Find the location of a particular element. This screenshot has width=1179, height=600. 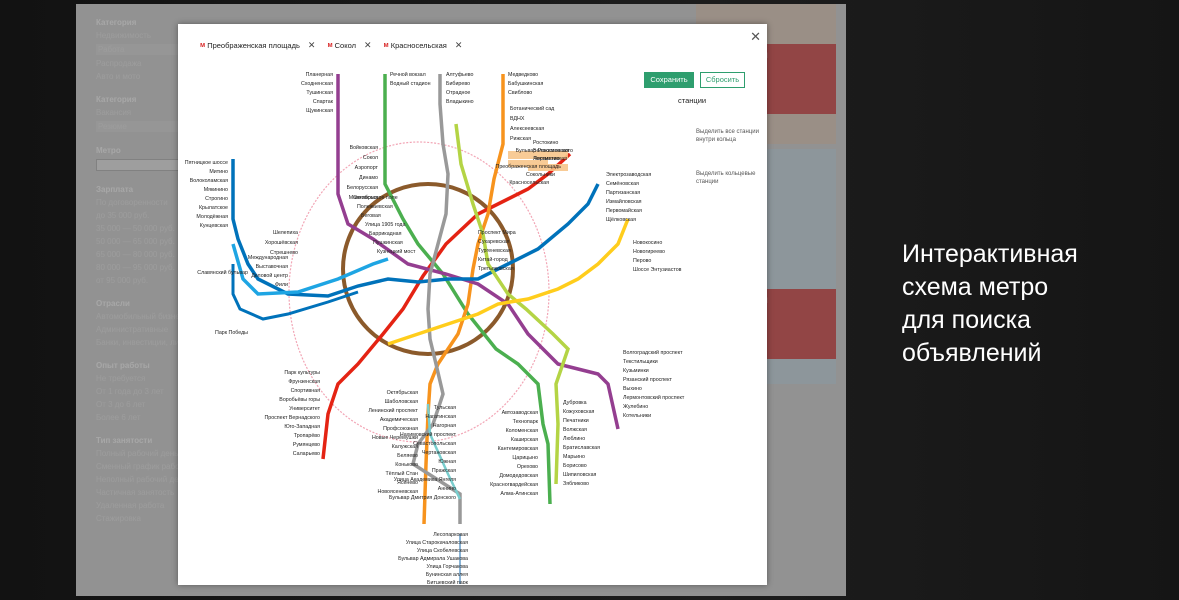

station-label: Сокольники is located at coordinates (540, 175).